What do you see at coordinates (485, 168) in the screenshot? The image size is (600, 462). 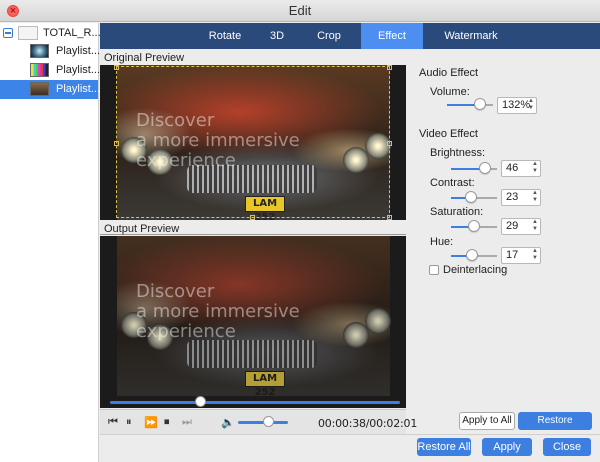 I see `brightness-slider-handle` at bounding box center [485, 168].